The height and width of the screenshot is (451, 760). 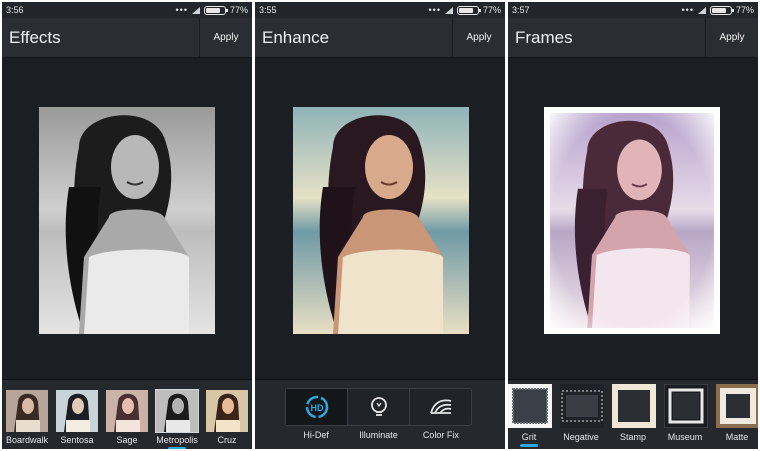 I want to click on frame-thumb-museum: Museum, so click(x=686, y=415).